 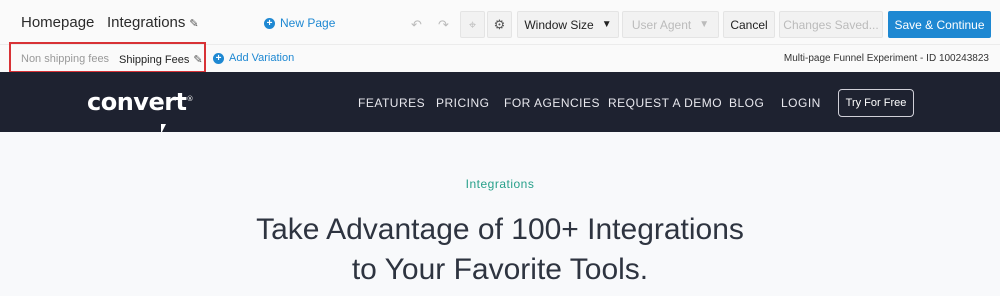 I want to click on settings-button: ⚙, so click(x=499, y=24).